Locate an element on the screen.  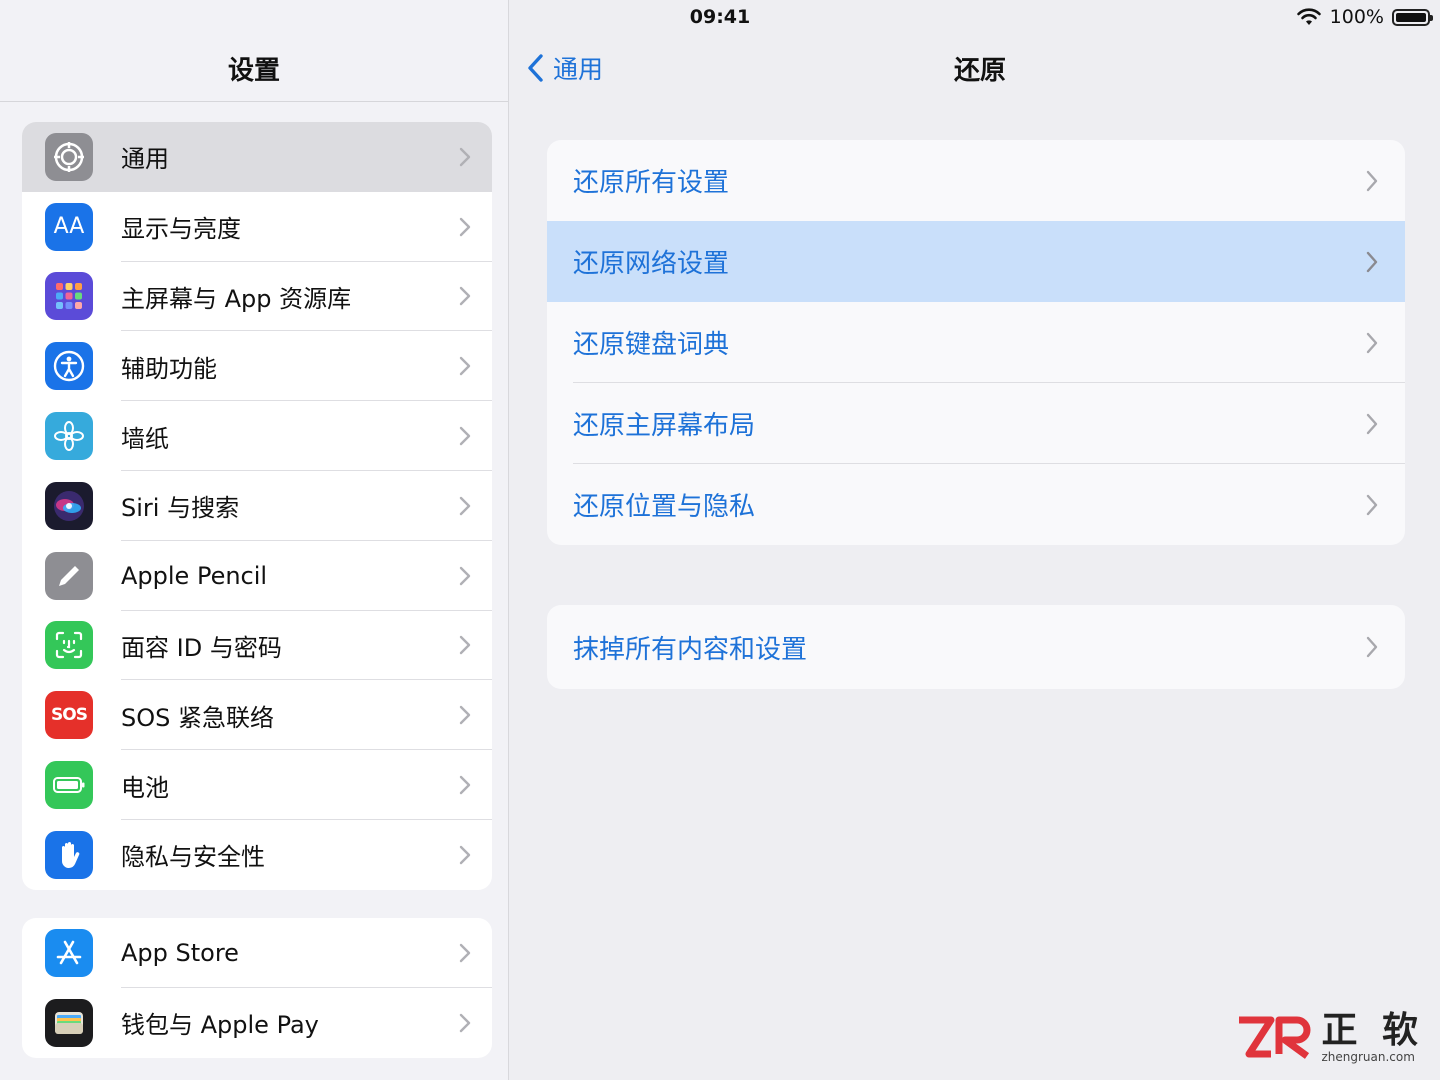
flower-icon is located at coordinates (69, 436).